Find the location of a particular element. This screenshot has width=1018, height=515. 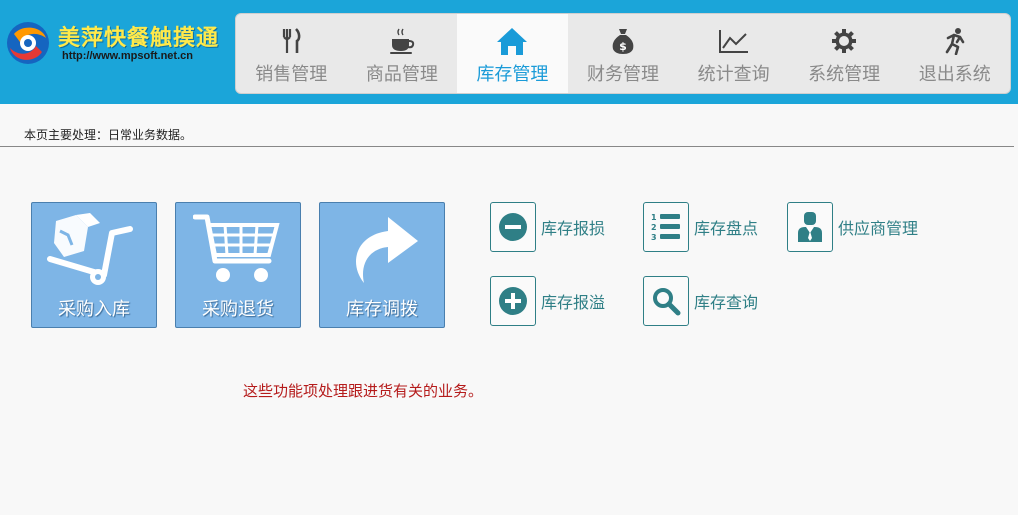

curved-arrow-icon is located at coordinates (382, 249).